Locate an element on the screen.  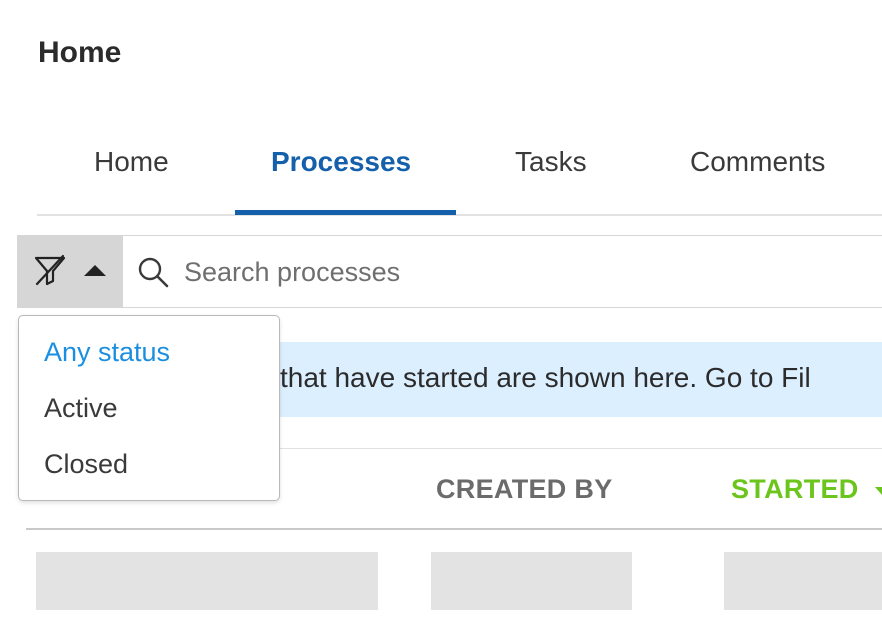
status-filter-dropdown: Any status Active Closed is located at coordinates (149, 408).